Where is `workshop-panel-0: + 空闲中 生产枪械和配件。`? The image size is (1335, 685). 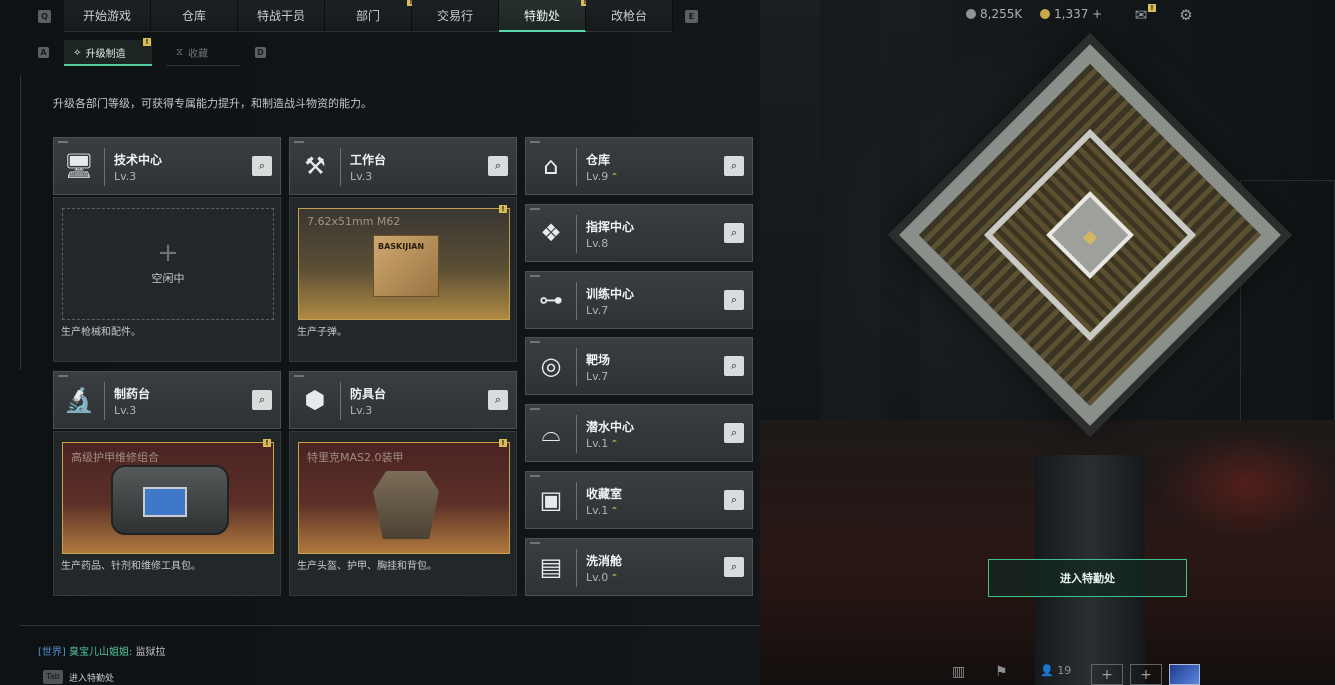 workshop-panel-0: + 空闲中 生产枪械和配件。 is located at coordinates (167, 279).